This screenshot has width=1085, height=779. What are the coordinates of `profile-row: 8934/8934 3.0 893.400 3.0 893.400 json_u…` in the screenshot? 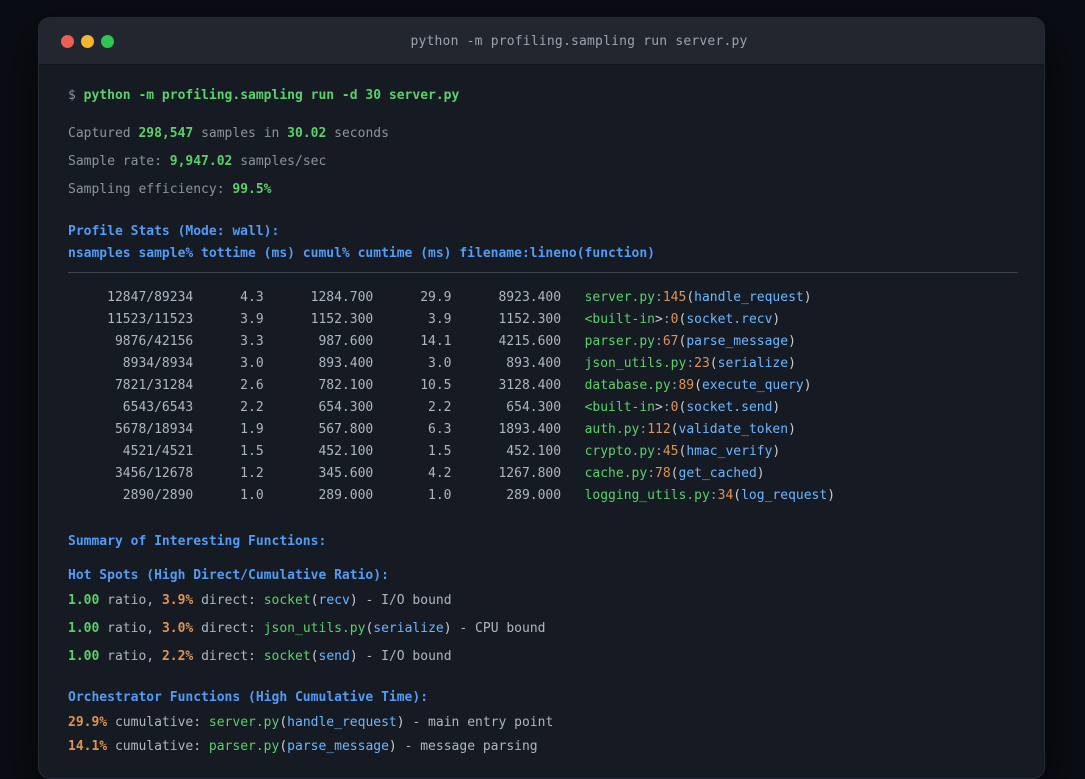 It's located at (432, 363).